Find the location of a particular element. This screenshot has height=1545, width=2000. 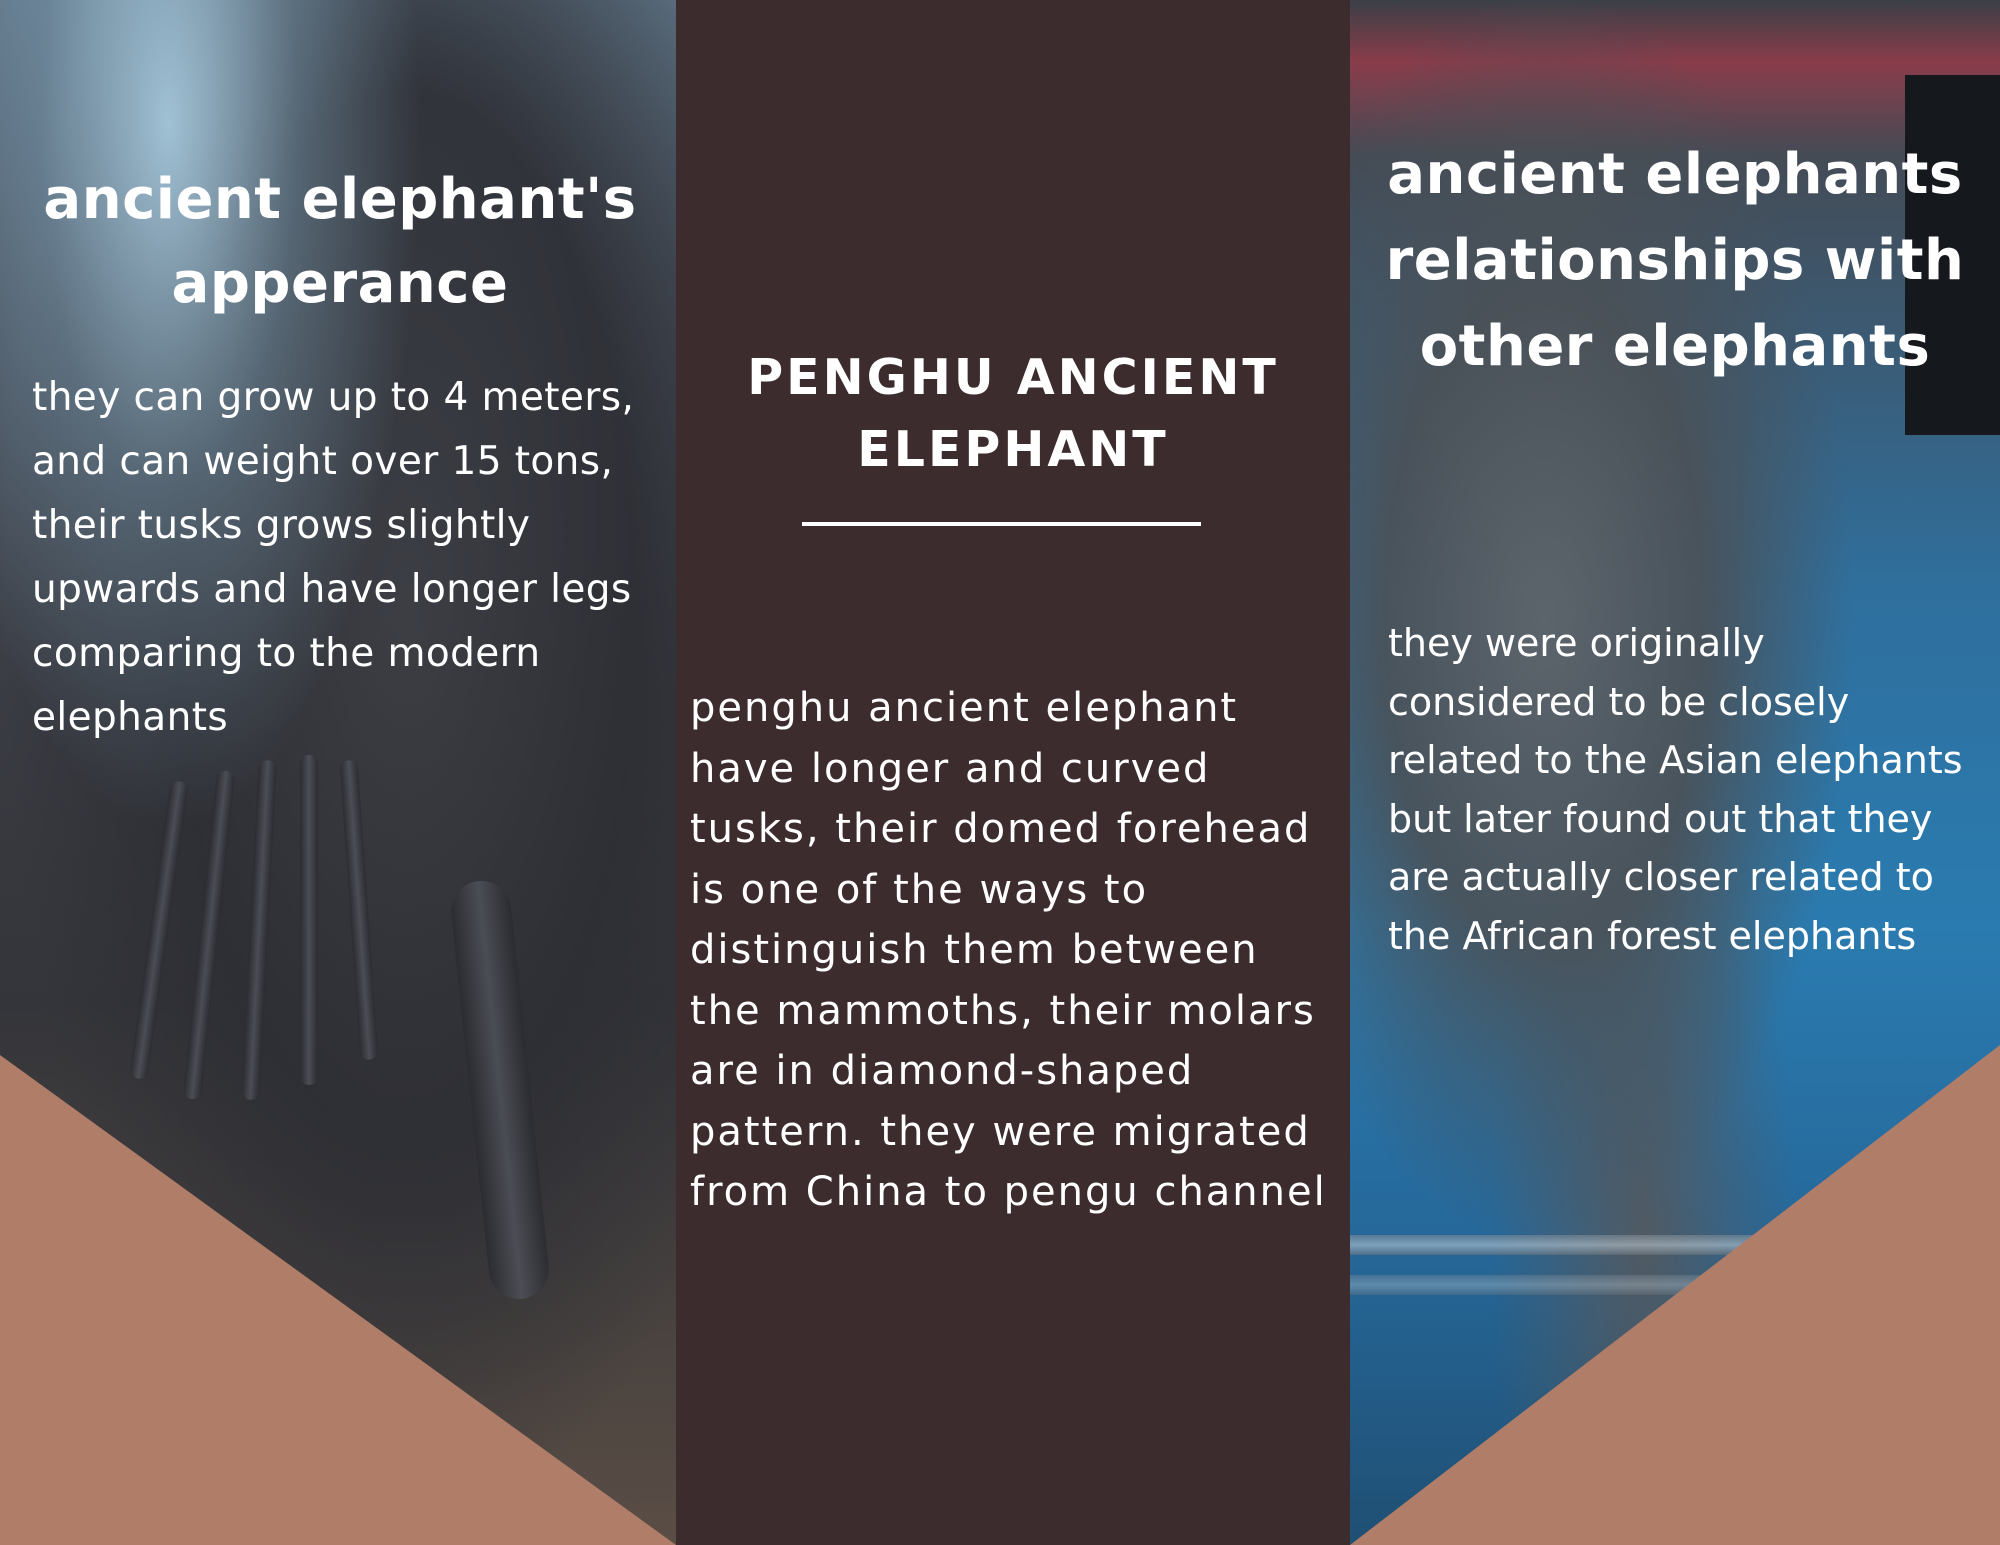

left-heading: ancient elephant's apperance is located at coordinates (340, 241).